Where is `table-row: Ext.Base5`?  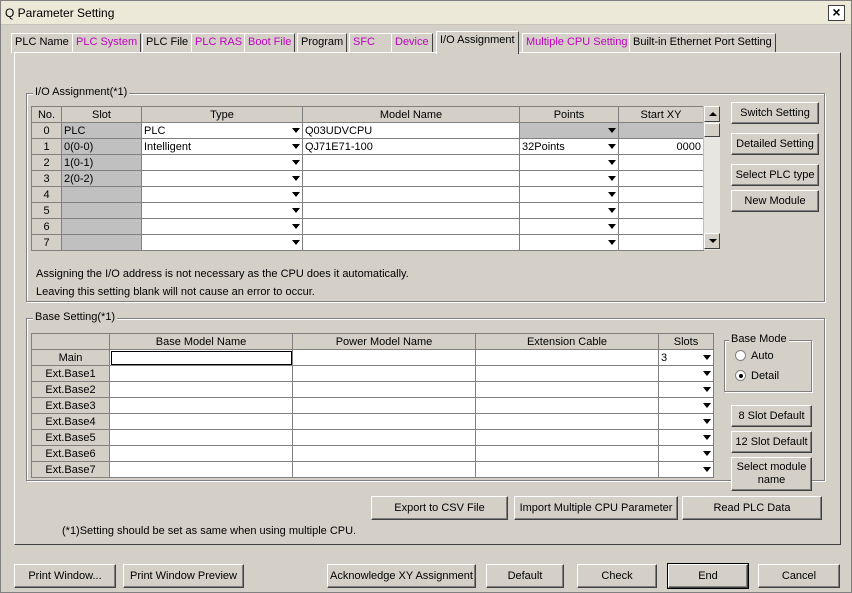 table-row: Ext.Base5 is located at coordinates (372, 437).